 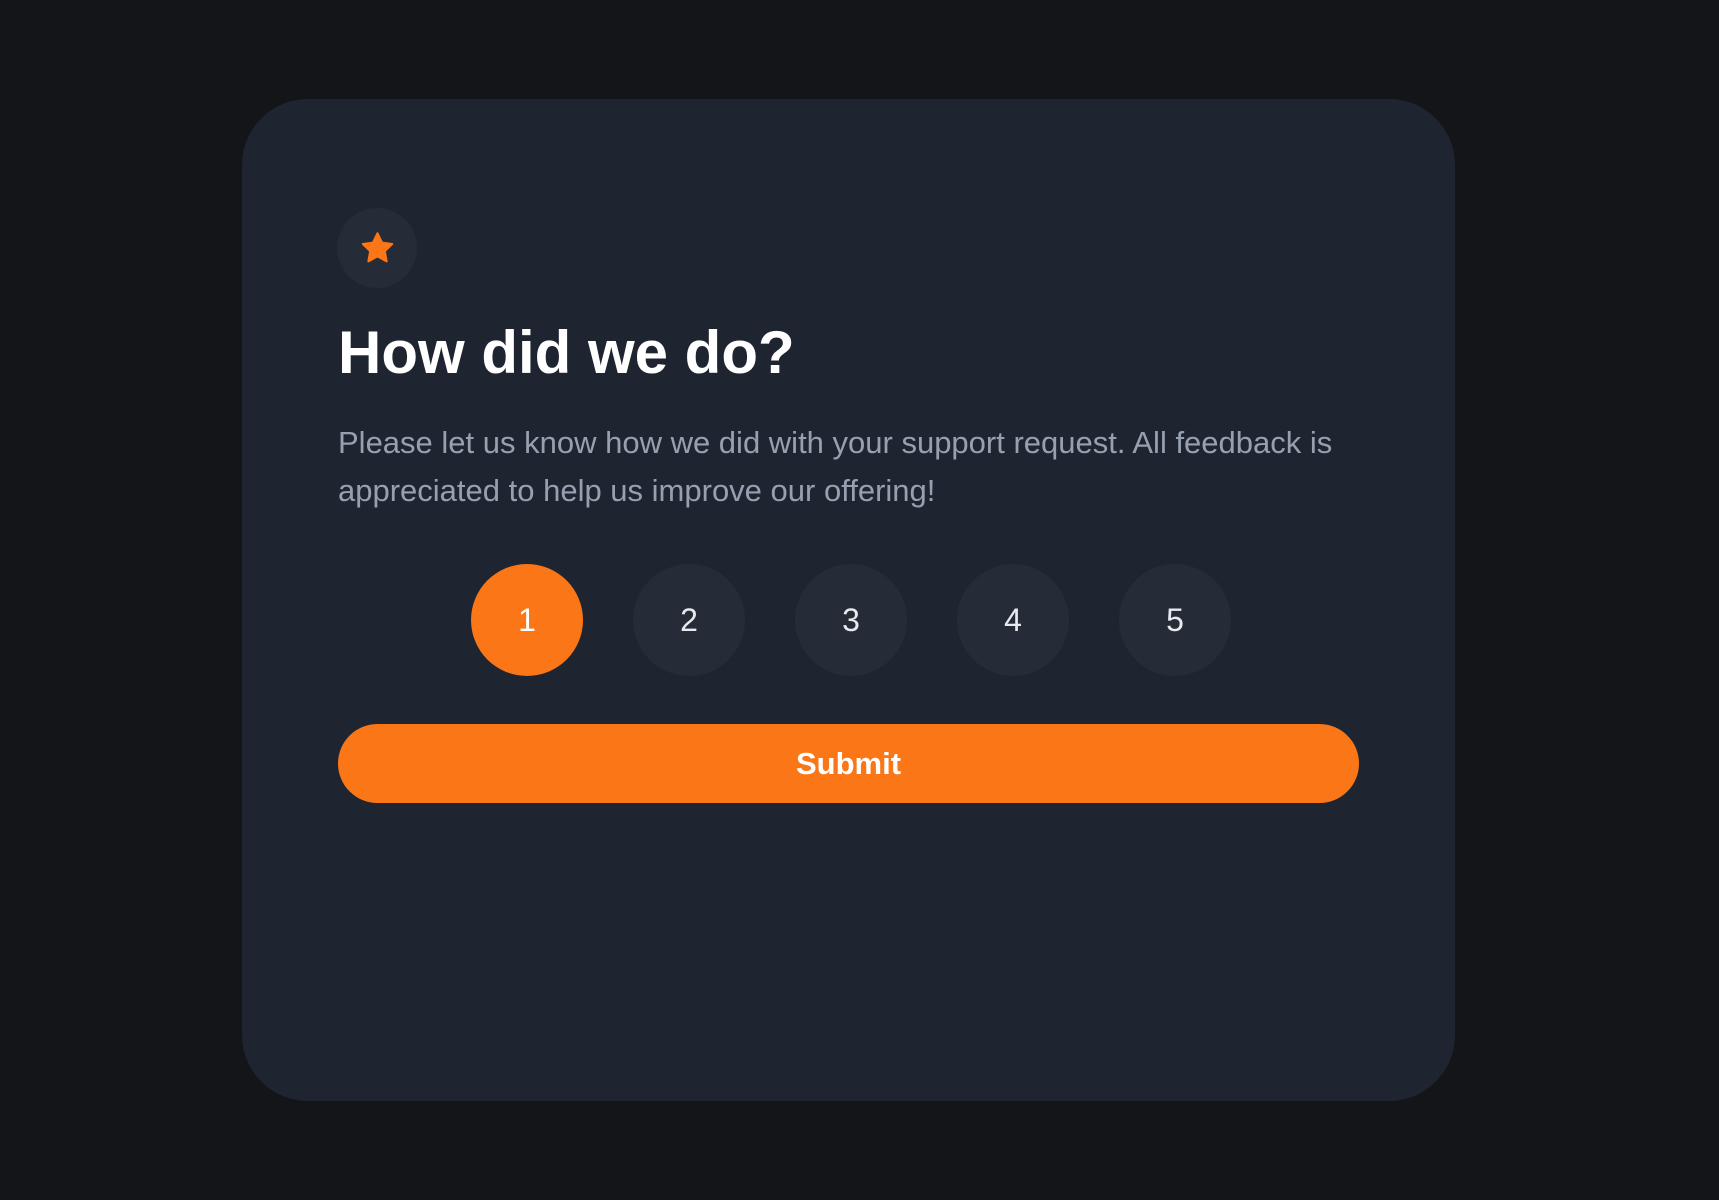 What do you see at coordinates (848, 763) in the screenshot?
I see `submit-button: Submit` at bounding box center [848, 763].